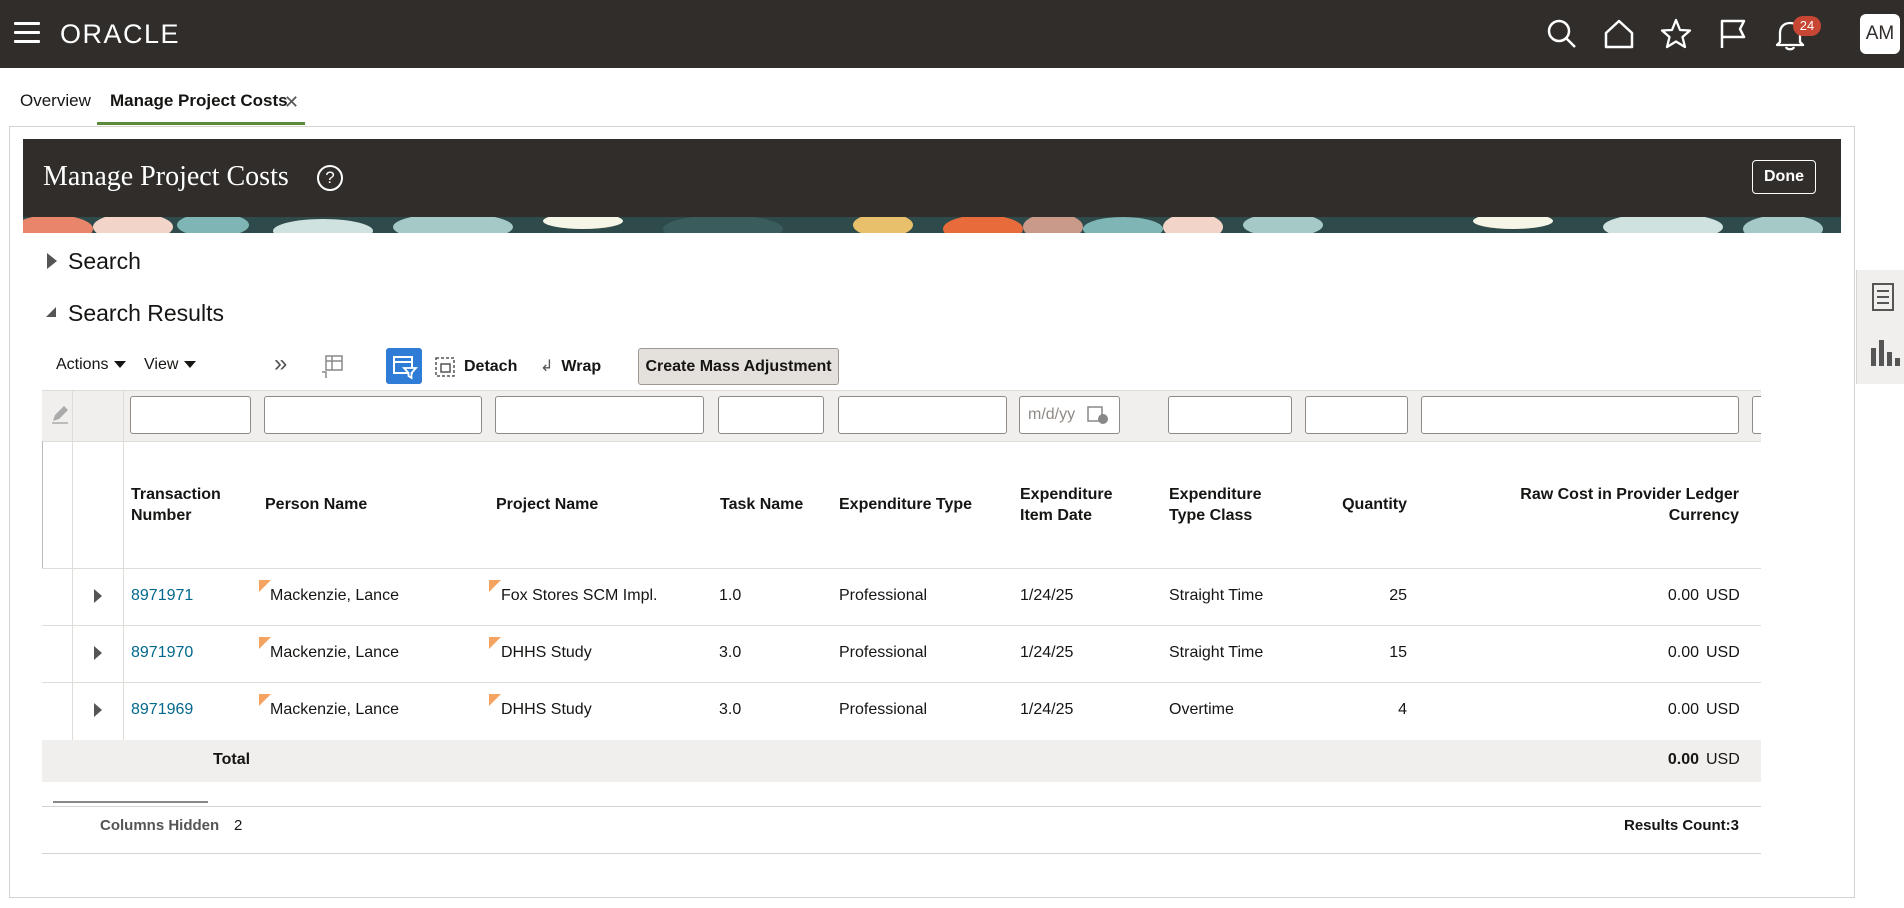 This screenshot has width=1904, height=908. What do you see at coordinates (190, 415) in the screenshot?
I see `filter-transaction-number` at bounding box center [190, 415].